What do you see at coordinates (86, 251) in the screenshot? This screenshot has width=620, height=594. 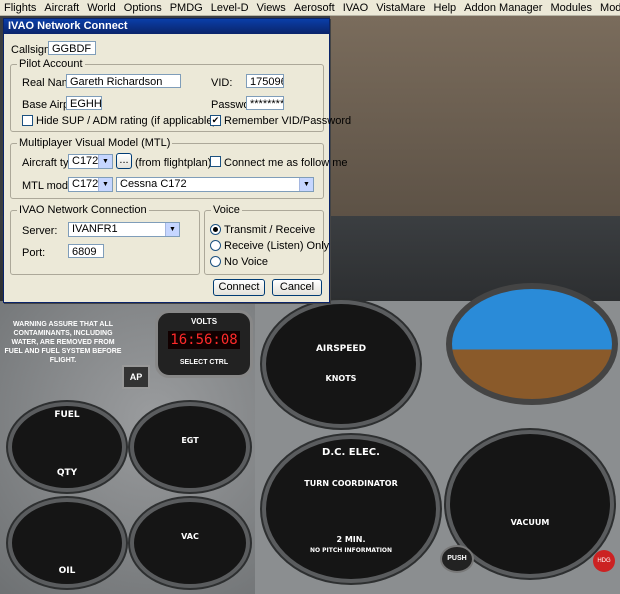 I see `port-input: 6809` at bounding box center [86, 251].